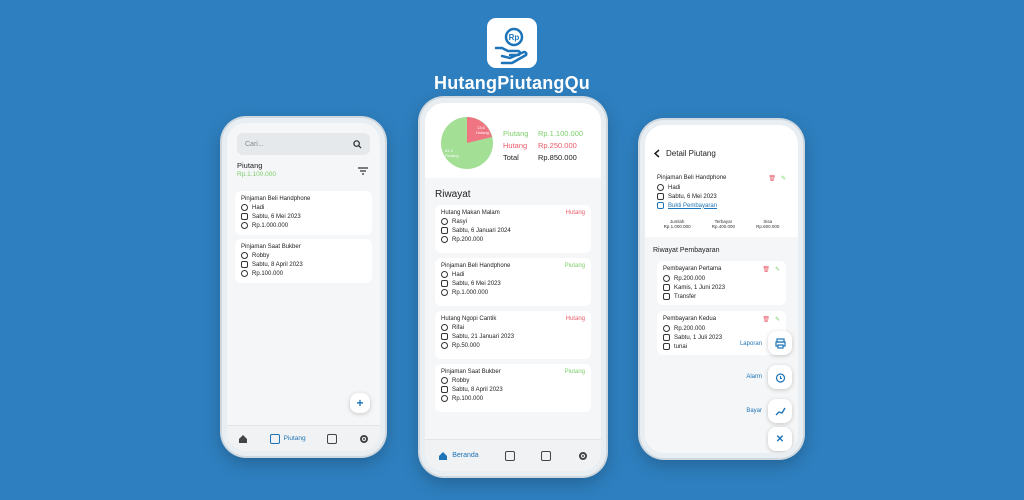 The height and width of the screenshot is (500, 1024). I want to click on section-title: Riwayat Pembayaran, so click(686, 250).